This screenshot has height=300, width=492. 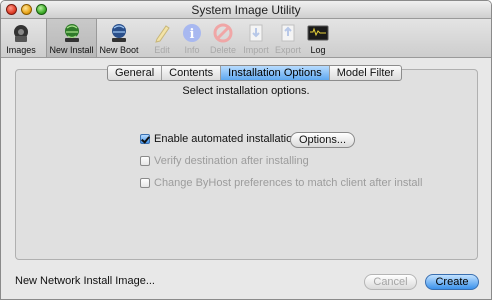 I want to click on toolbar-export-button: Export, so click(x=288, y=38).